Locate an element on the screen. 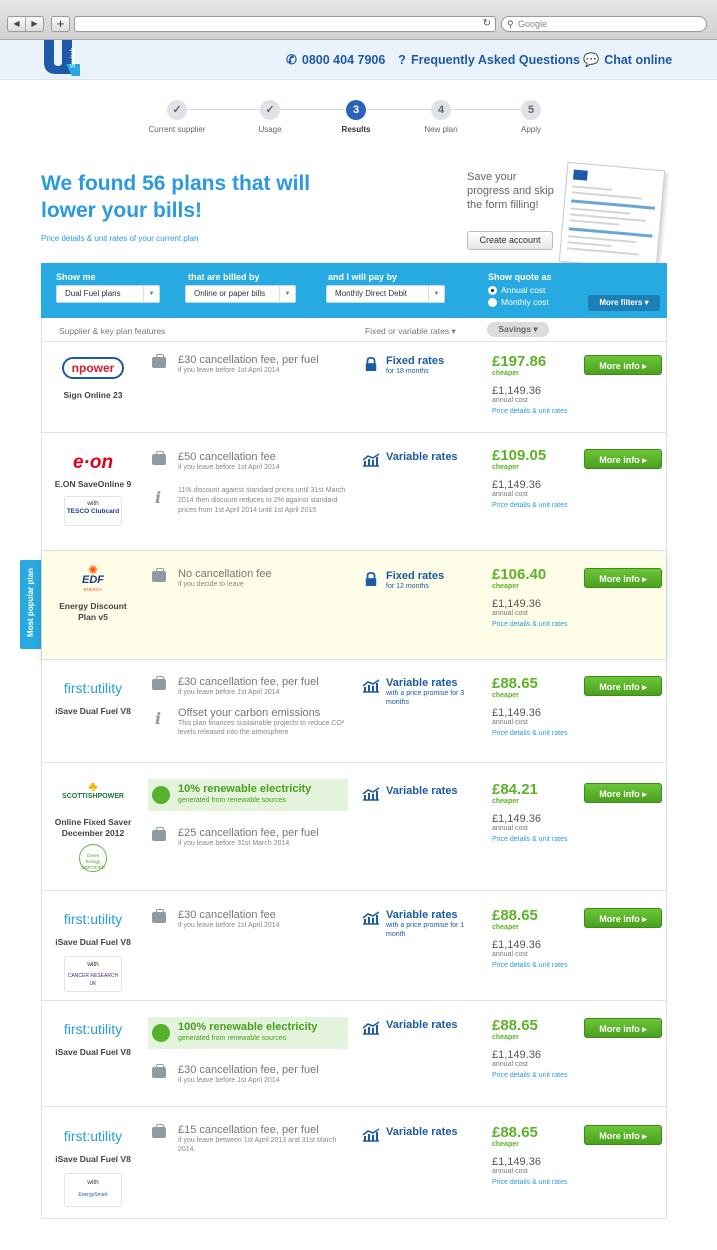 This screenshot has height=1250, width=717. rate-cell: Variable rates is located at coordinates (417, 1134).